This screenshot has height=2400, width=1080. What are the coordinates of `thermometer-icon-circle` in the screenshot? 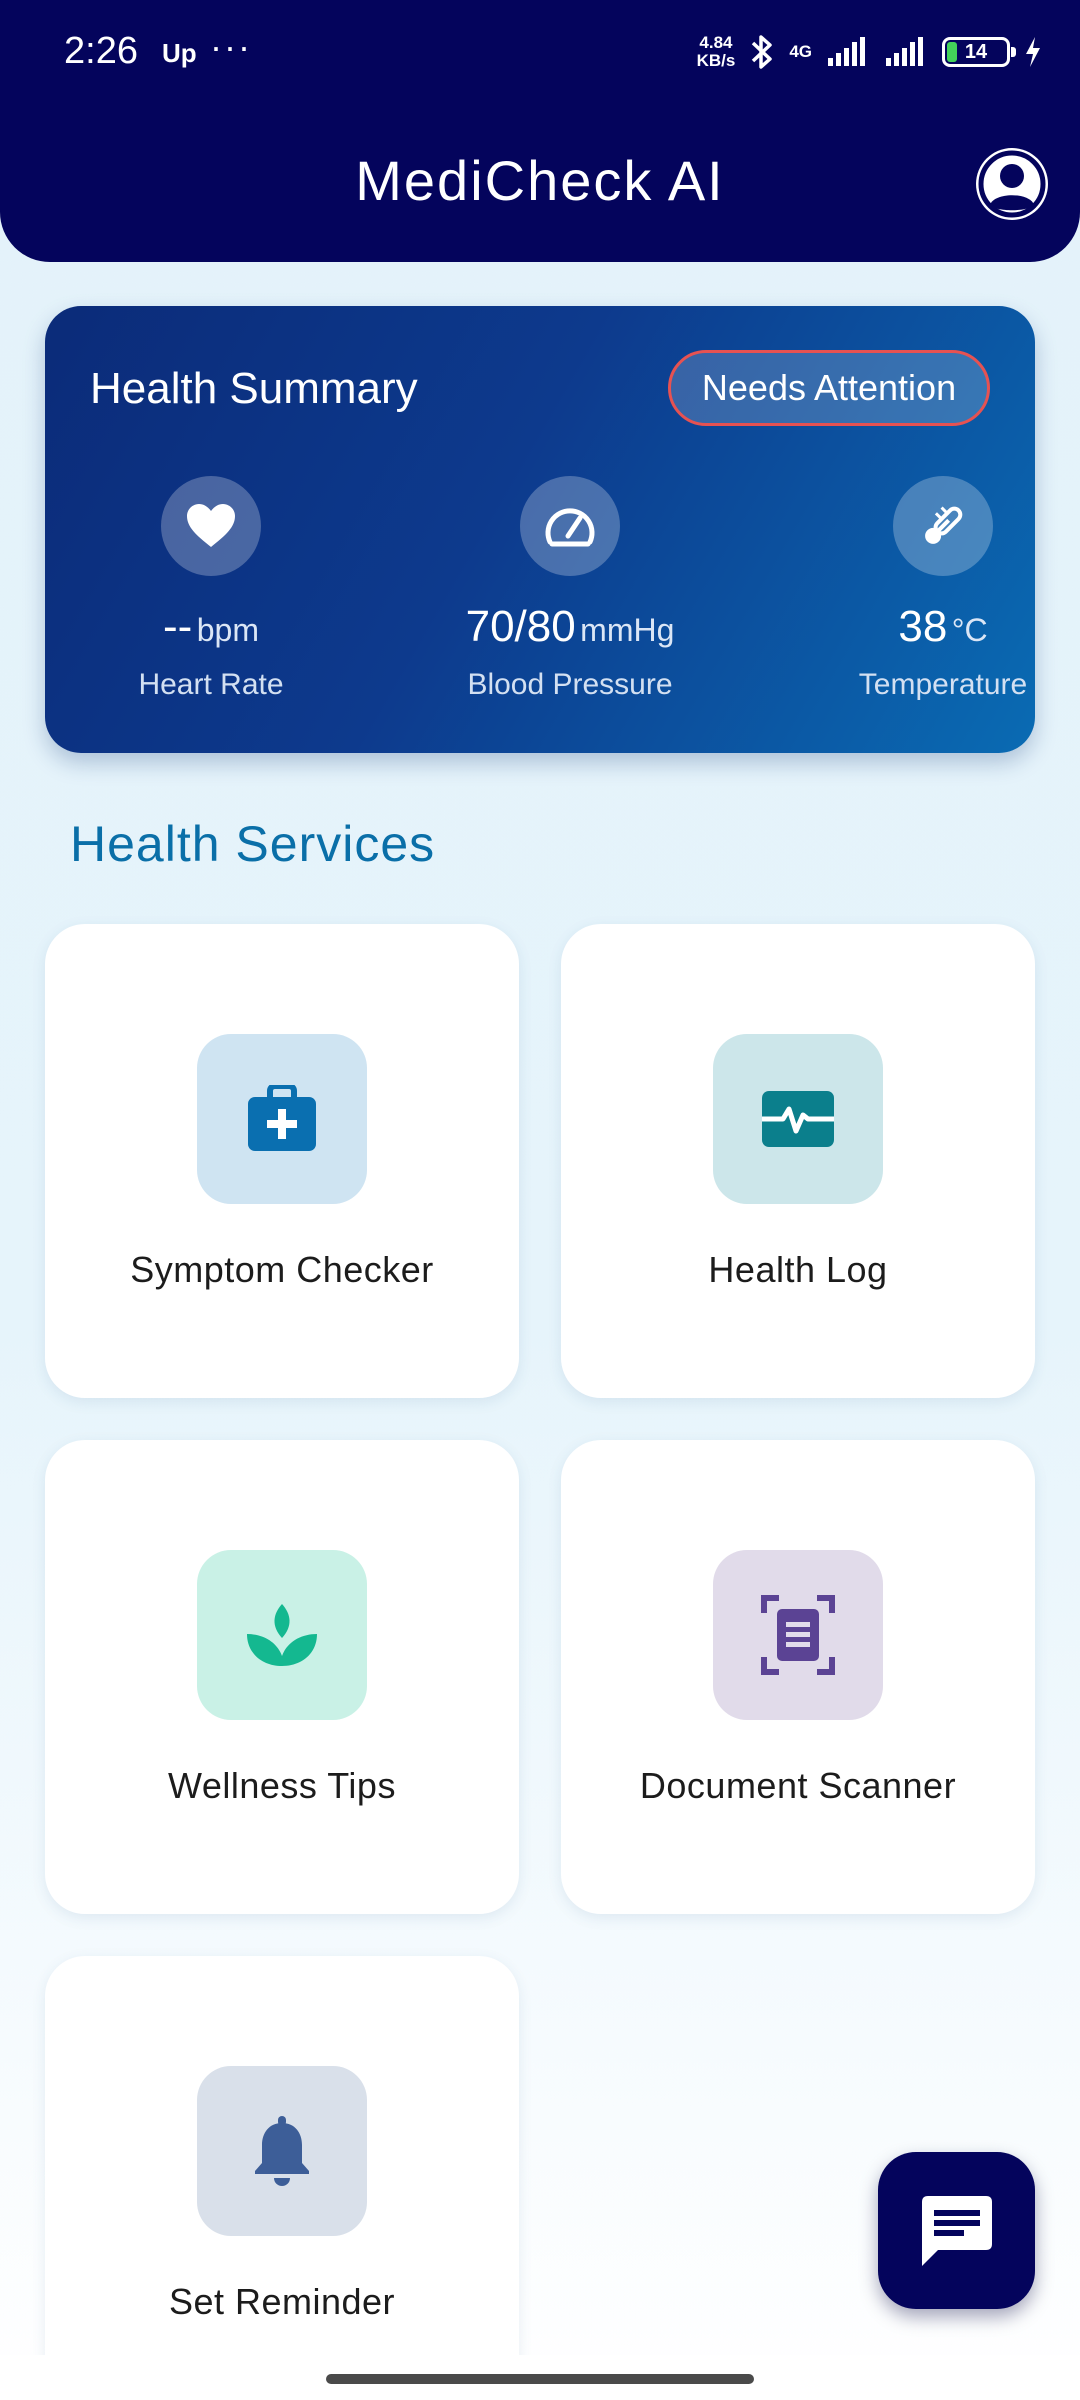 It's located at (943, 526).